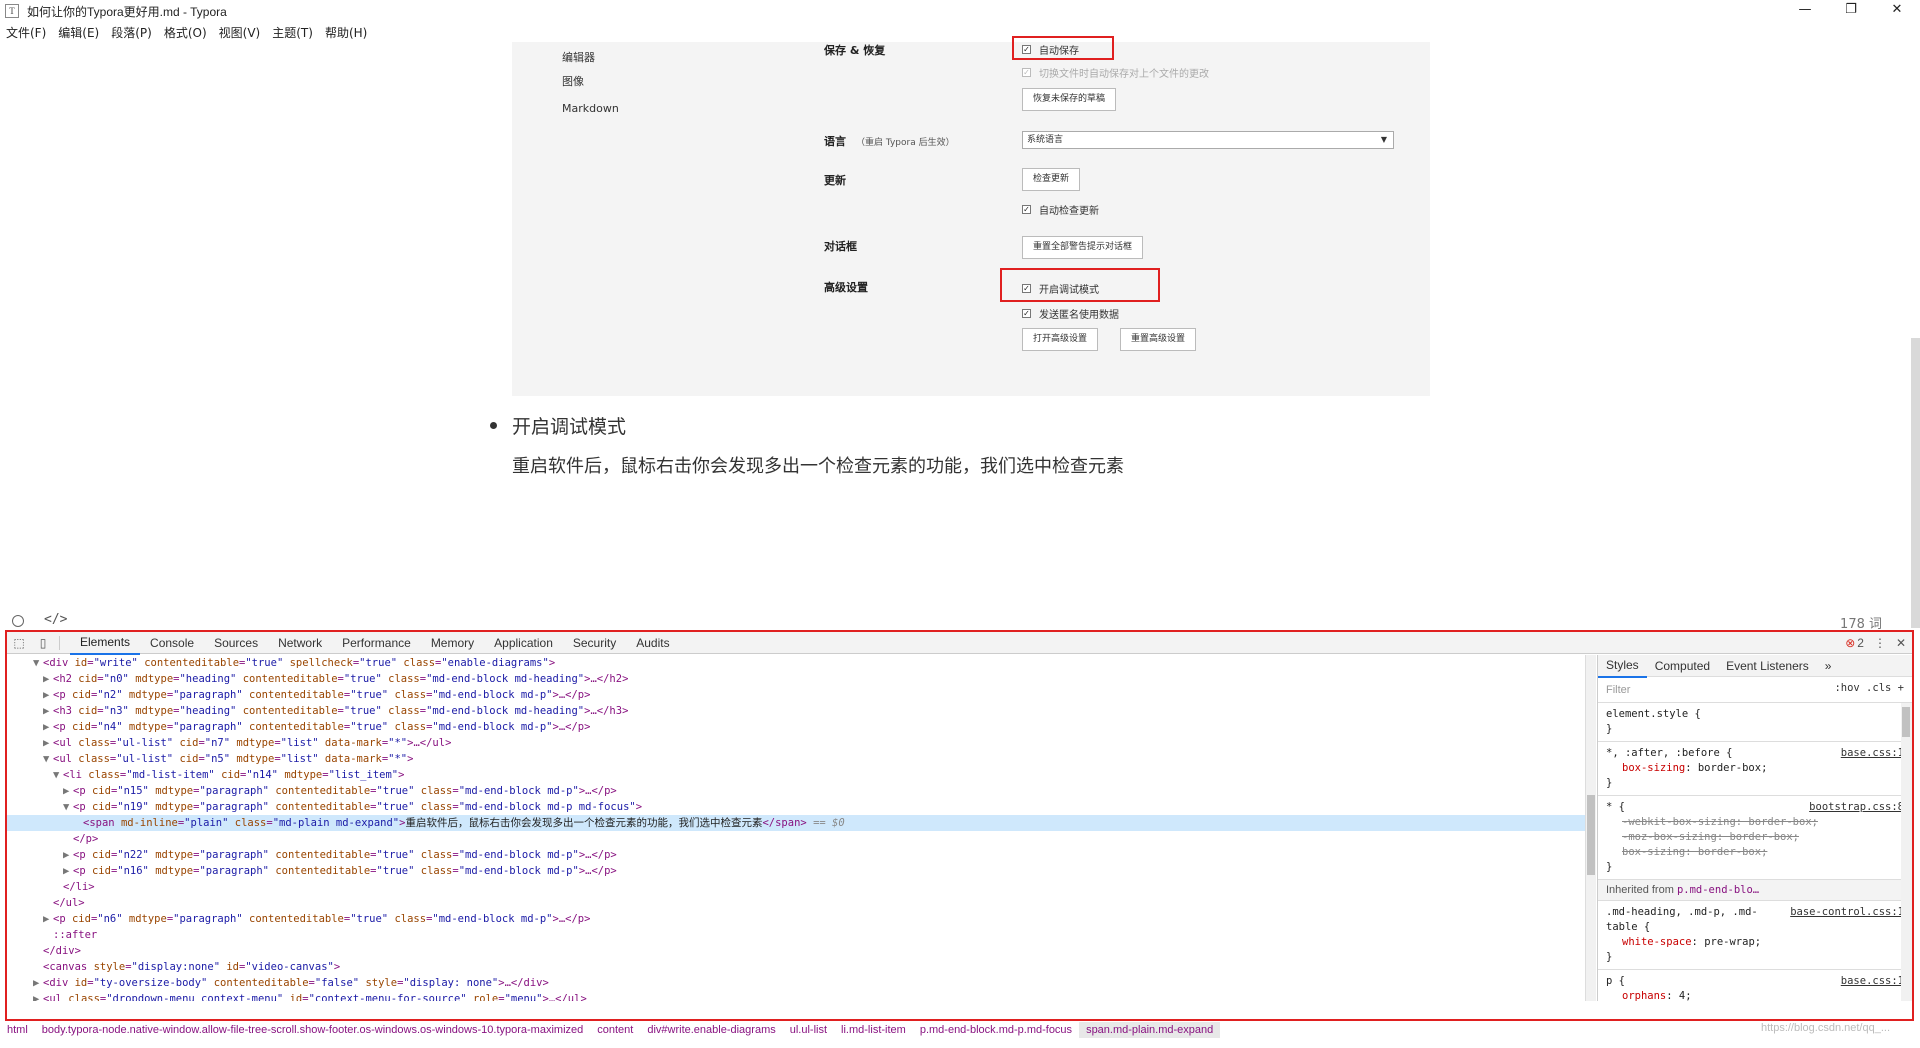 Image resolution: width=1920 pixels, height=1048 pixels. What do you see at coordinates (1850, 643) in the screenshot?
I see `error-icon: ⊗` at bounding box center [1850, 643].